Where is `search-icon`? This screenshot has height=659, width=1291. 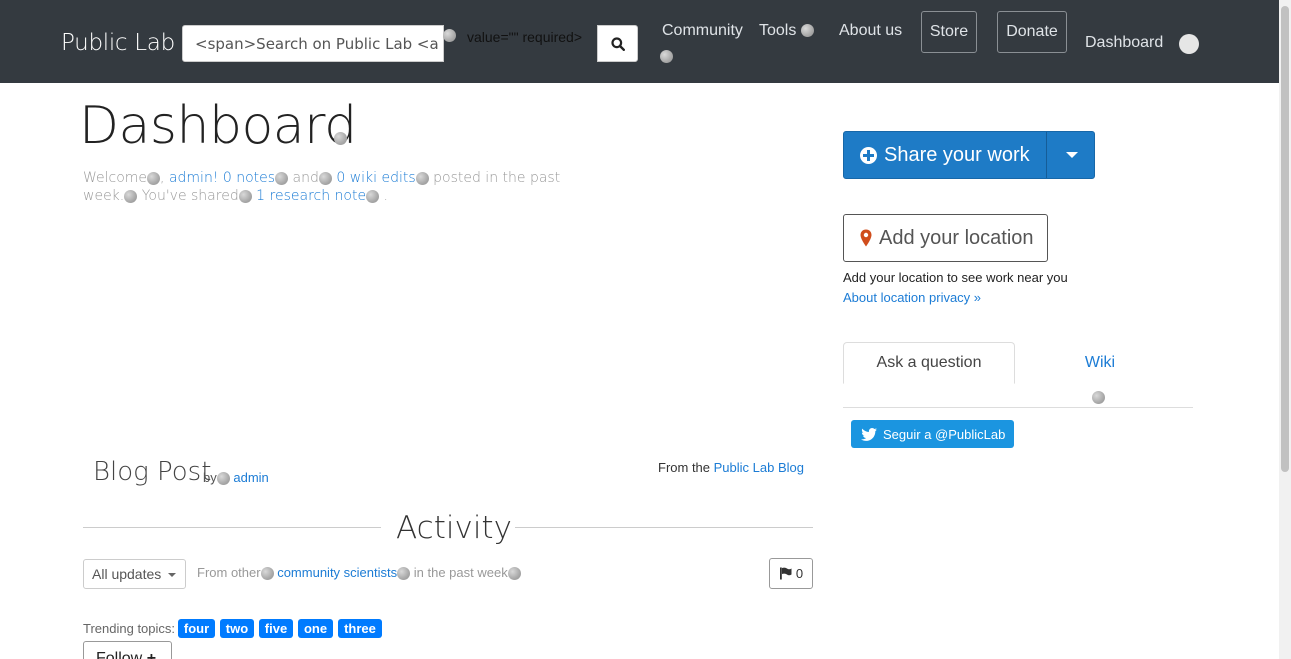
search-icon is located at coordinates (617, 43).